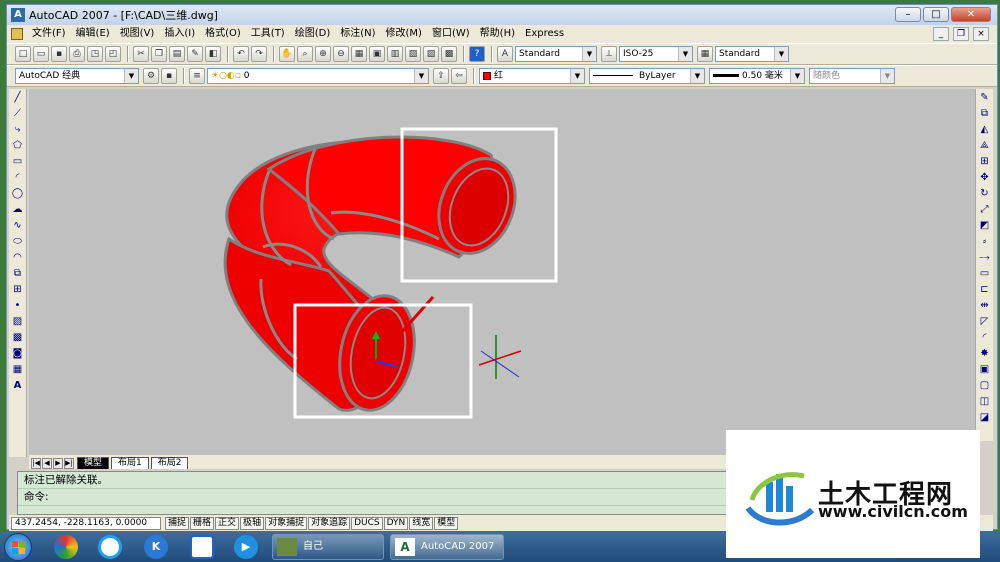 Image resolution: width=1000 pixels, height=562 pixels. Describe the element at coordinates (936, 14) in the screenshot. I see `maximize-icon: □` at that location.